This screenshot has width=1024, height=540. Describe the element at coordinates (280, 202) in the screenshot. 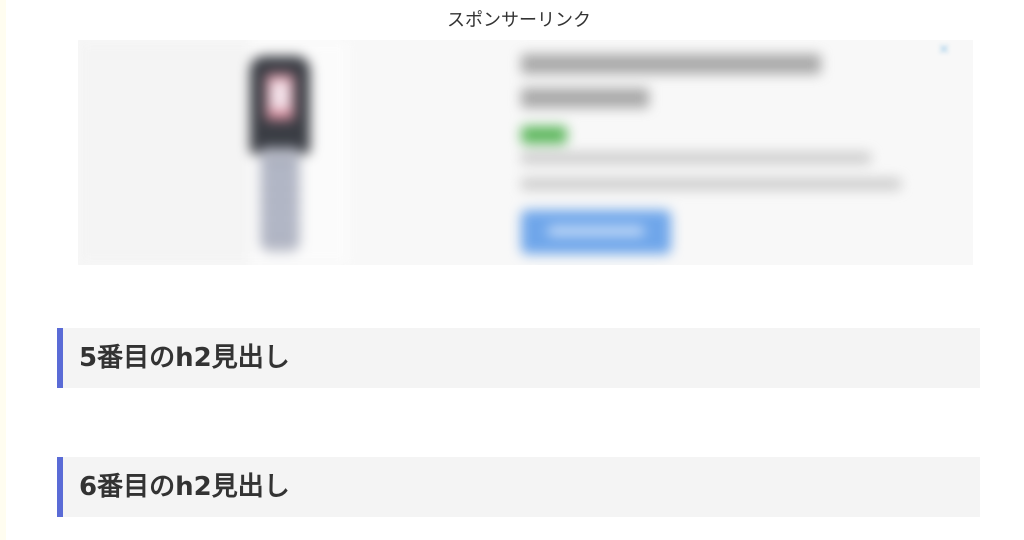

I see `device-keys` at that location.